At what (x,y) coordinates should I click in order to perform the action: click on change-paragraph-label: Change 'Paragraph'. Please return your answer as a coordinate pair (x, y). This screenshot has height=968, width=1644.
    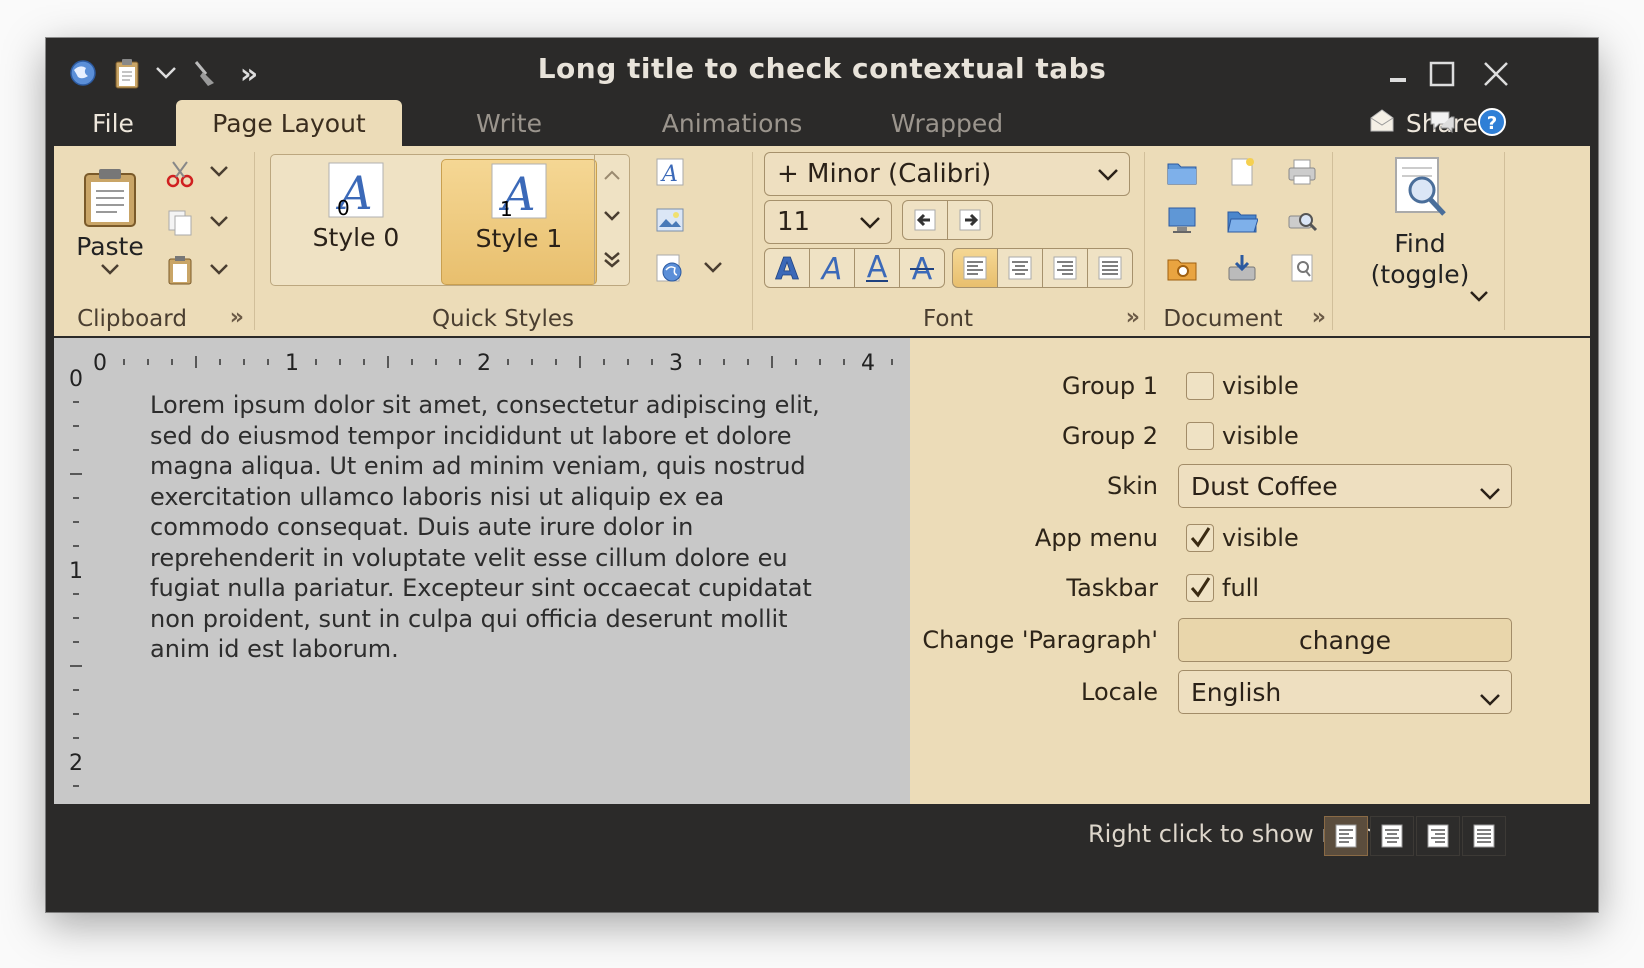
    Looking at the image, I should click on (1040, 640).